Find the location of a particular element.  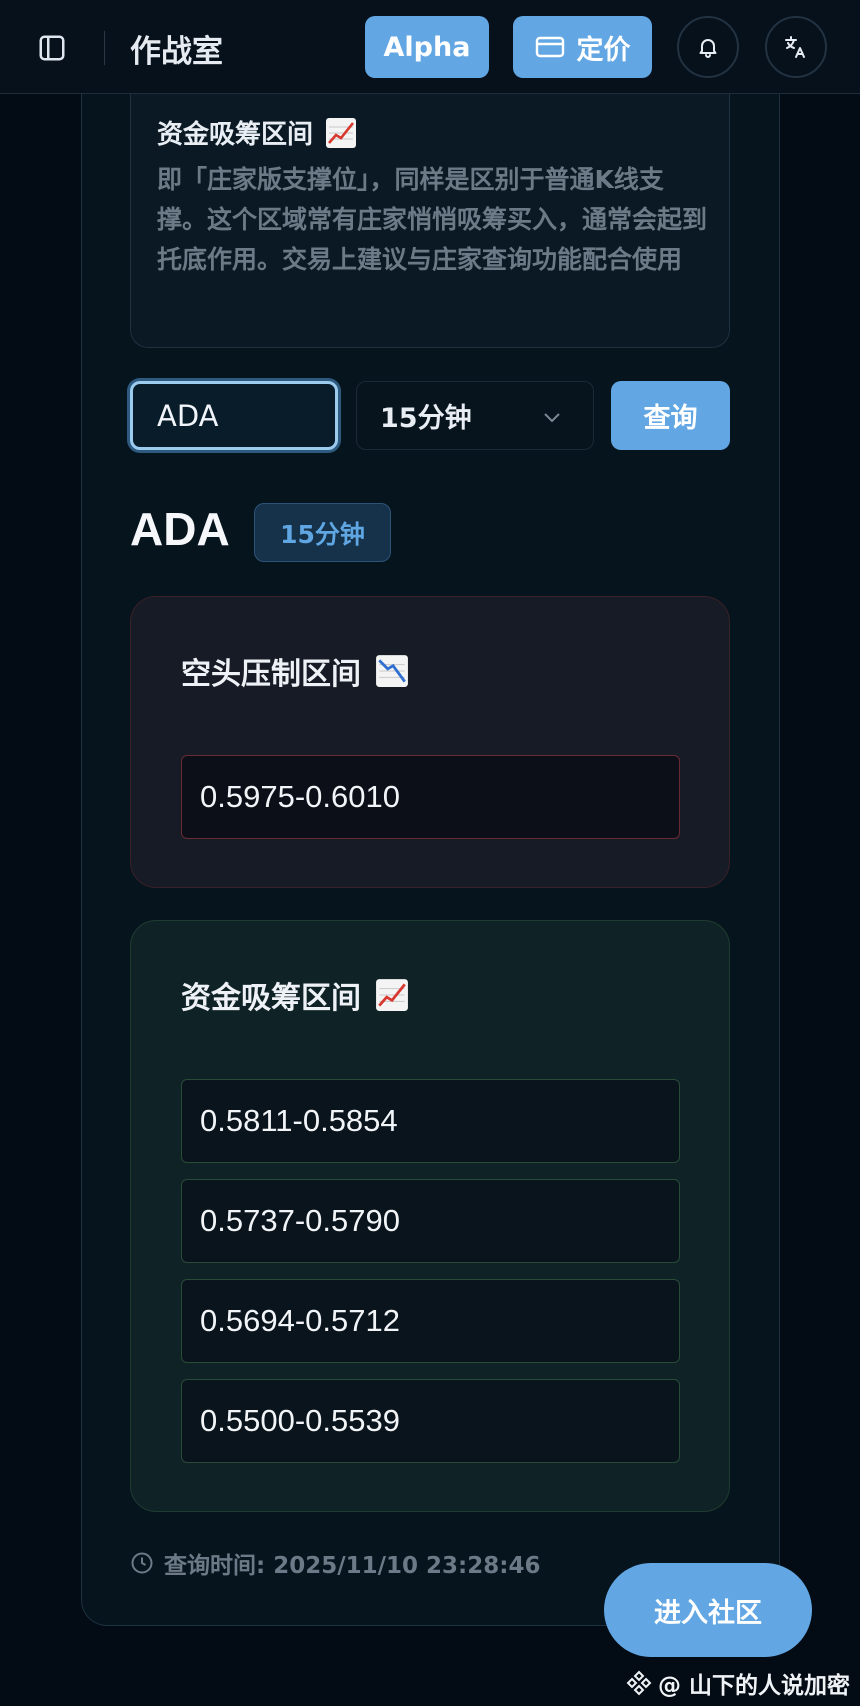

query-time: 查询时间: 2025/11/10 23:28:46 is located at coordinates (335, 1563).